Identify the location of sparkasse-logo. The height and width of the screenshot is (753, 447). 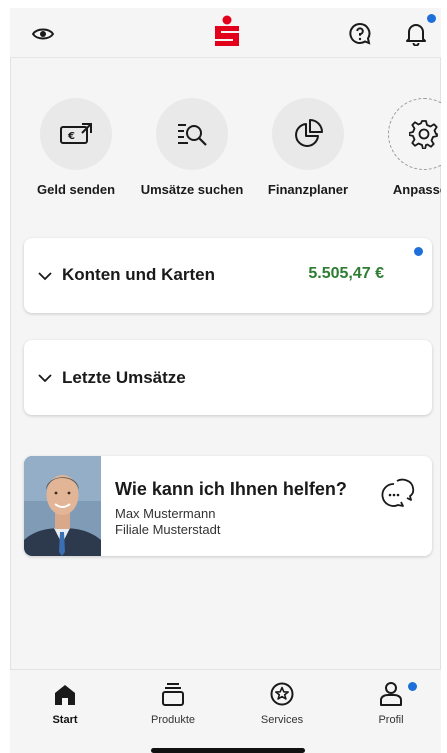
(227, 33).